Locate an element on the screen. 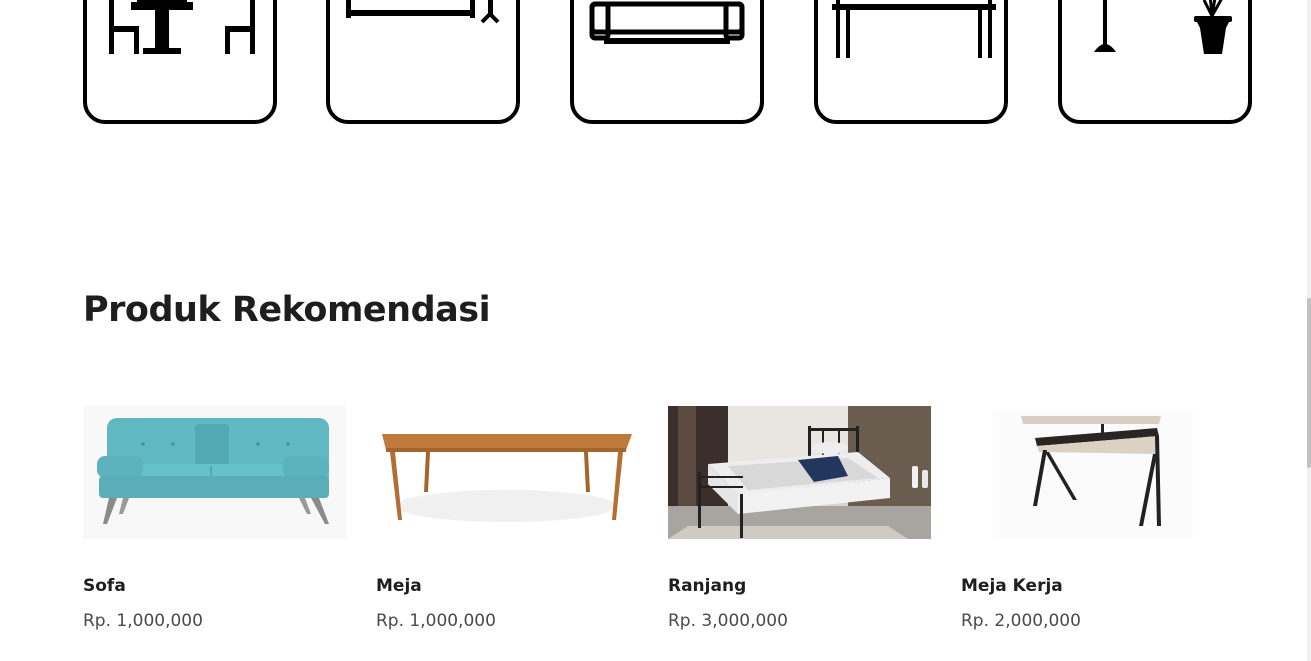  product-card: Ranjang Rp. 3,000,000 is located at coordinates (799, 518).